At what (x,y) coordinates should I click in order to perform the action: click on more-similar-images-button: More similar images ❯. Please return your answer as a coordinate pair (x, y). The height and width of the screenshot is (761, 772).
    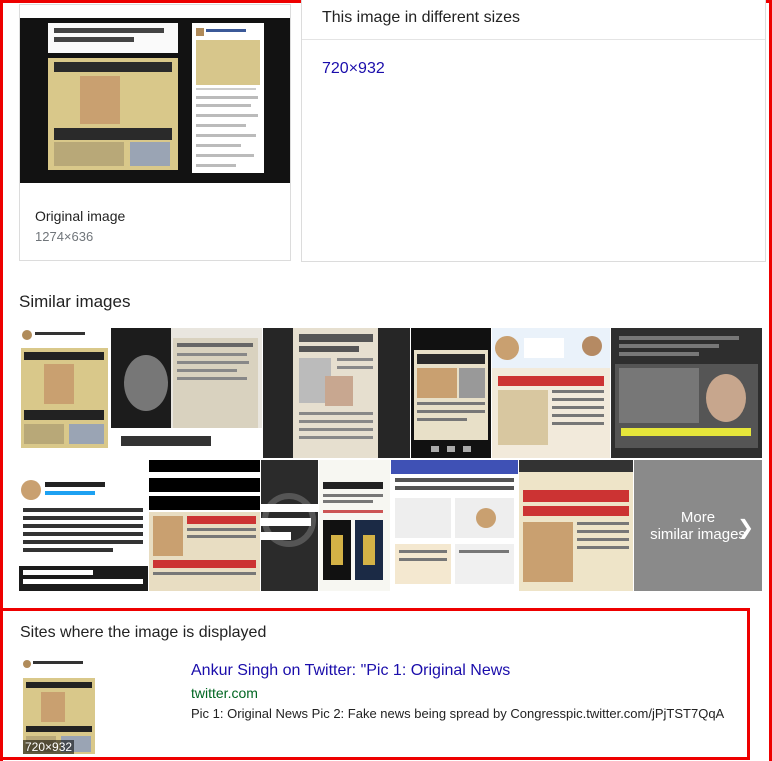
    Looking at the image, I should click on (698, 525).